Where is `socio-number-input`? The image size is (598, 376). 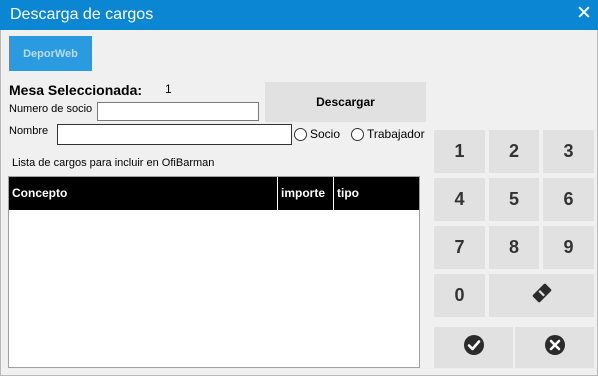
socio-number-input is located at coordinates (178, 111).